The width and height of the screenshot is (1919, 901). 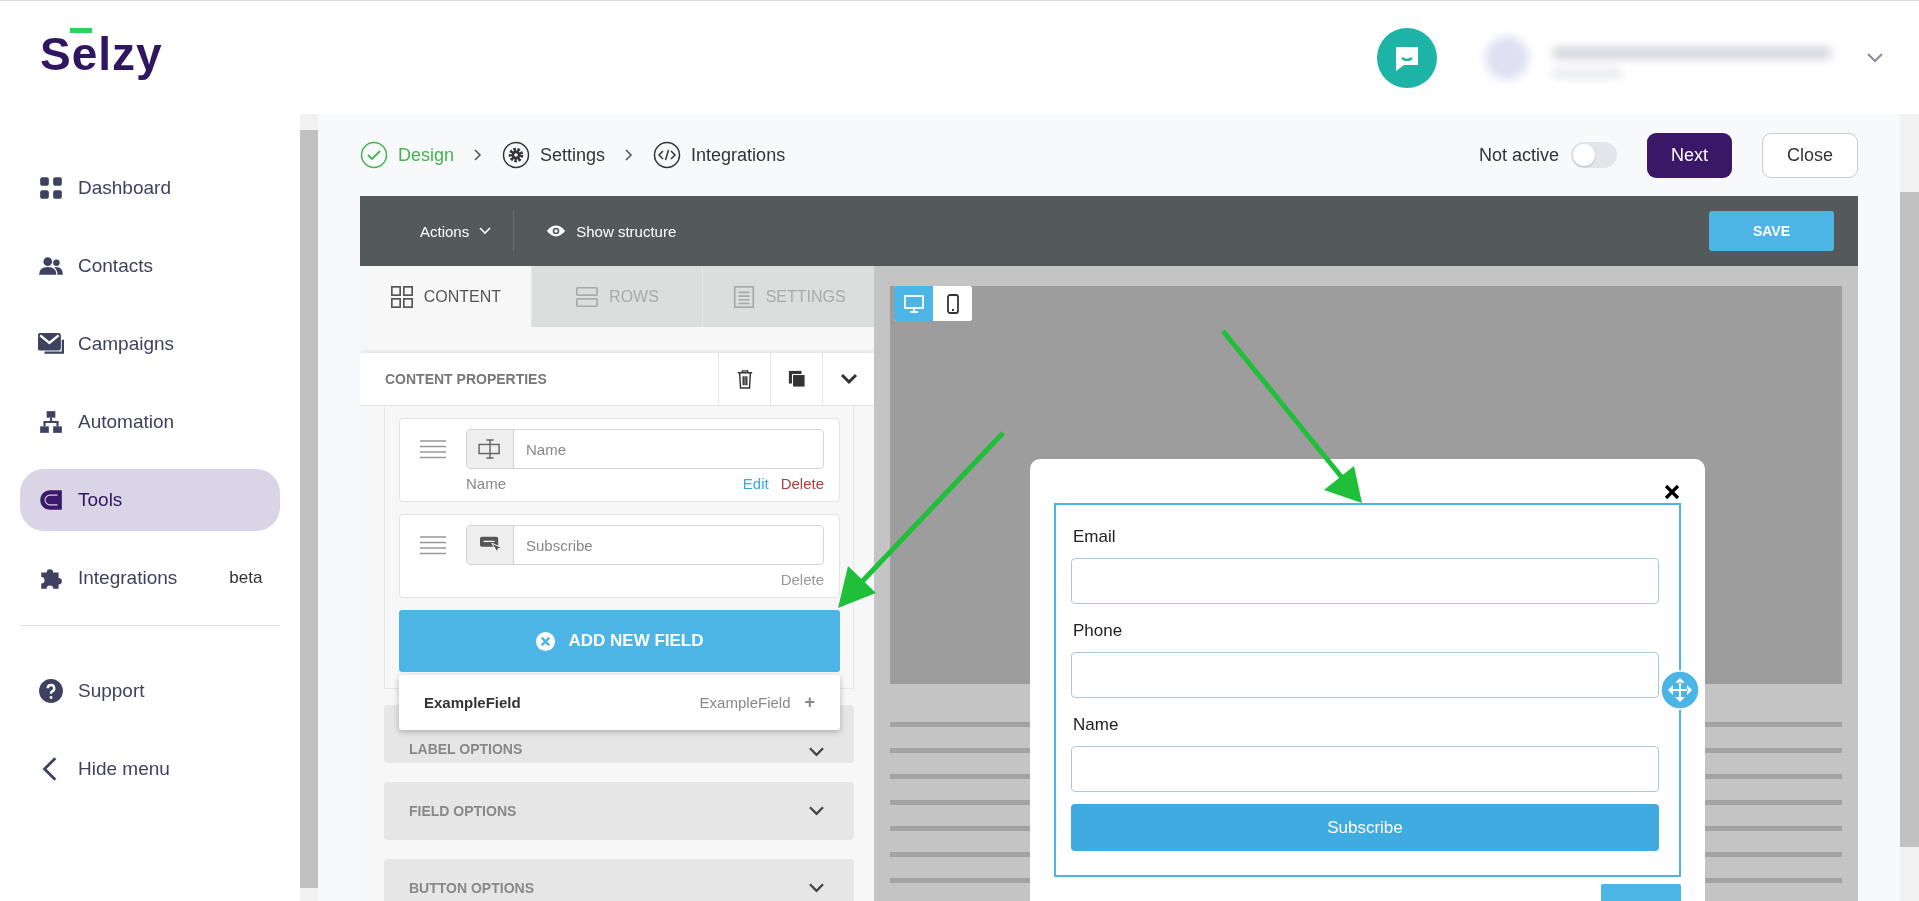 What do you see at coordinates (645, 545) in the screenshot?
I see `input-field: Subscribe` at bounding box center [645, 545].